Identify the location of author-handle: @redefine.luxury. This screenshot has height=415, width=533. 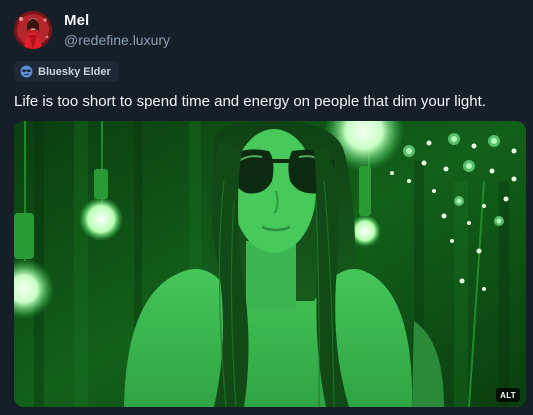
(117, 40).